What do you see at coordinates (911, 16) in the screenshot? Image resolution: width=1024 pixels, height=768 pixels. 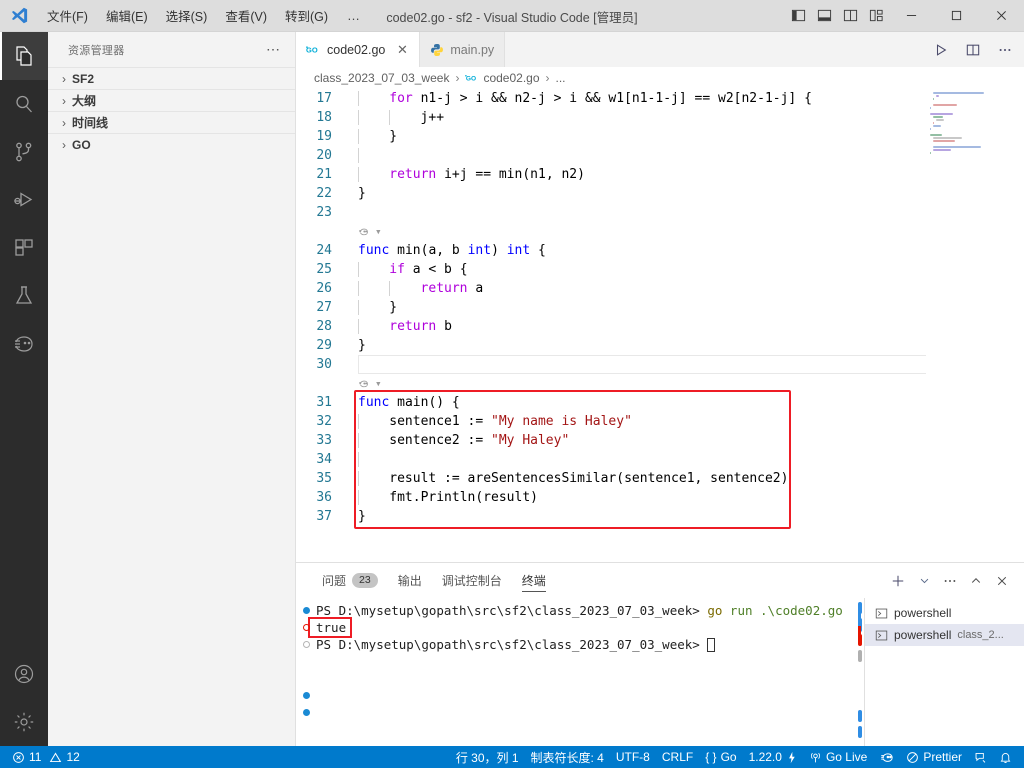 I see `window-minimize-button` at bounding box center [911, 16].